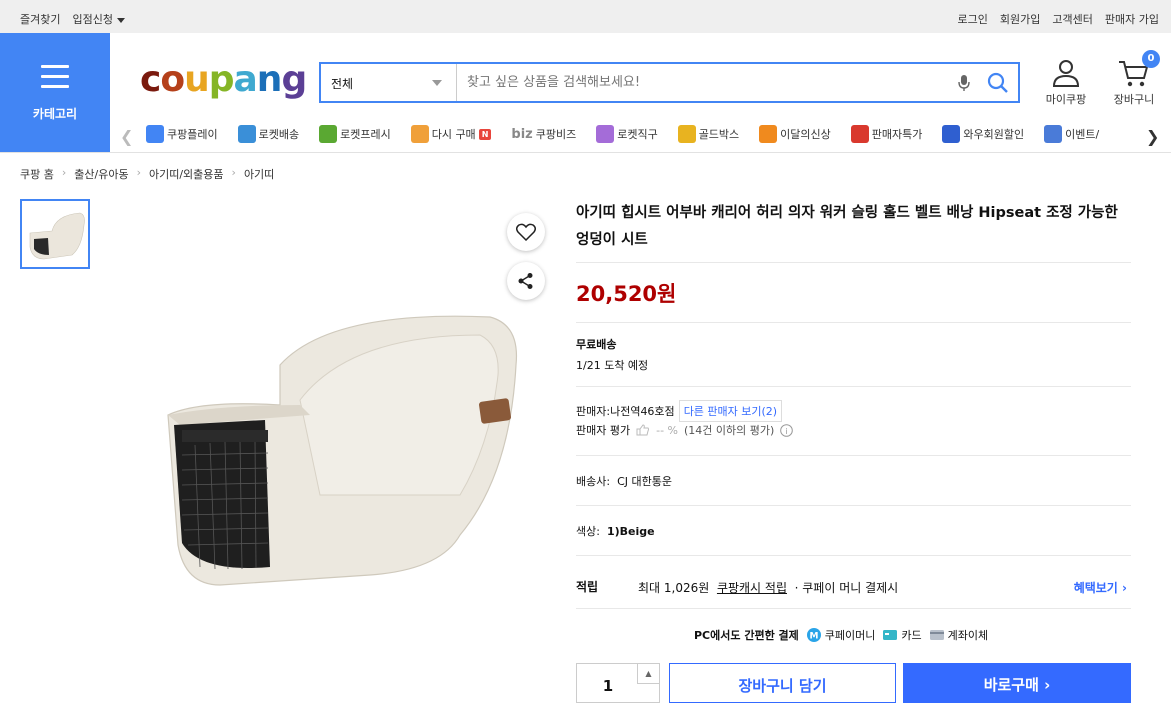  What do you see at coordinates (55, 93) in the screenshot?
I see `category-button: 카테고리` at bounding box center [55, 93].